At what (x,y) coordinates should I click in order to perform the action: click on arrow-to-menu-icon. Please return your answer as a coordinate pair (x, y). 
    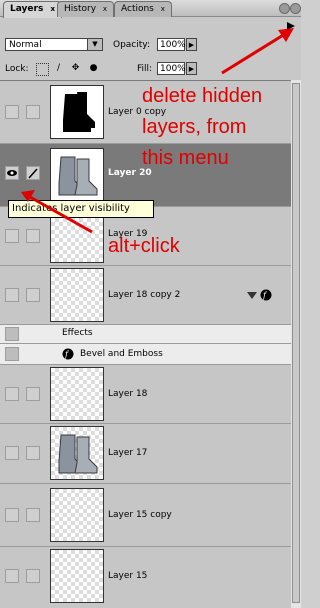
    Looking at the image, I should click on (257, 51).